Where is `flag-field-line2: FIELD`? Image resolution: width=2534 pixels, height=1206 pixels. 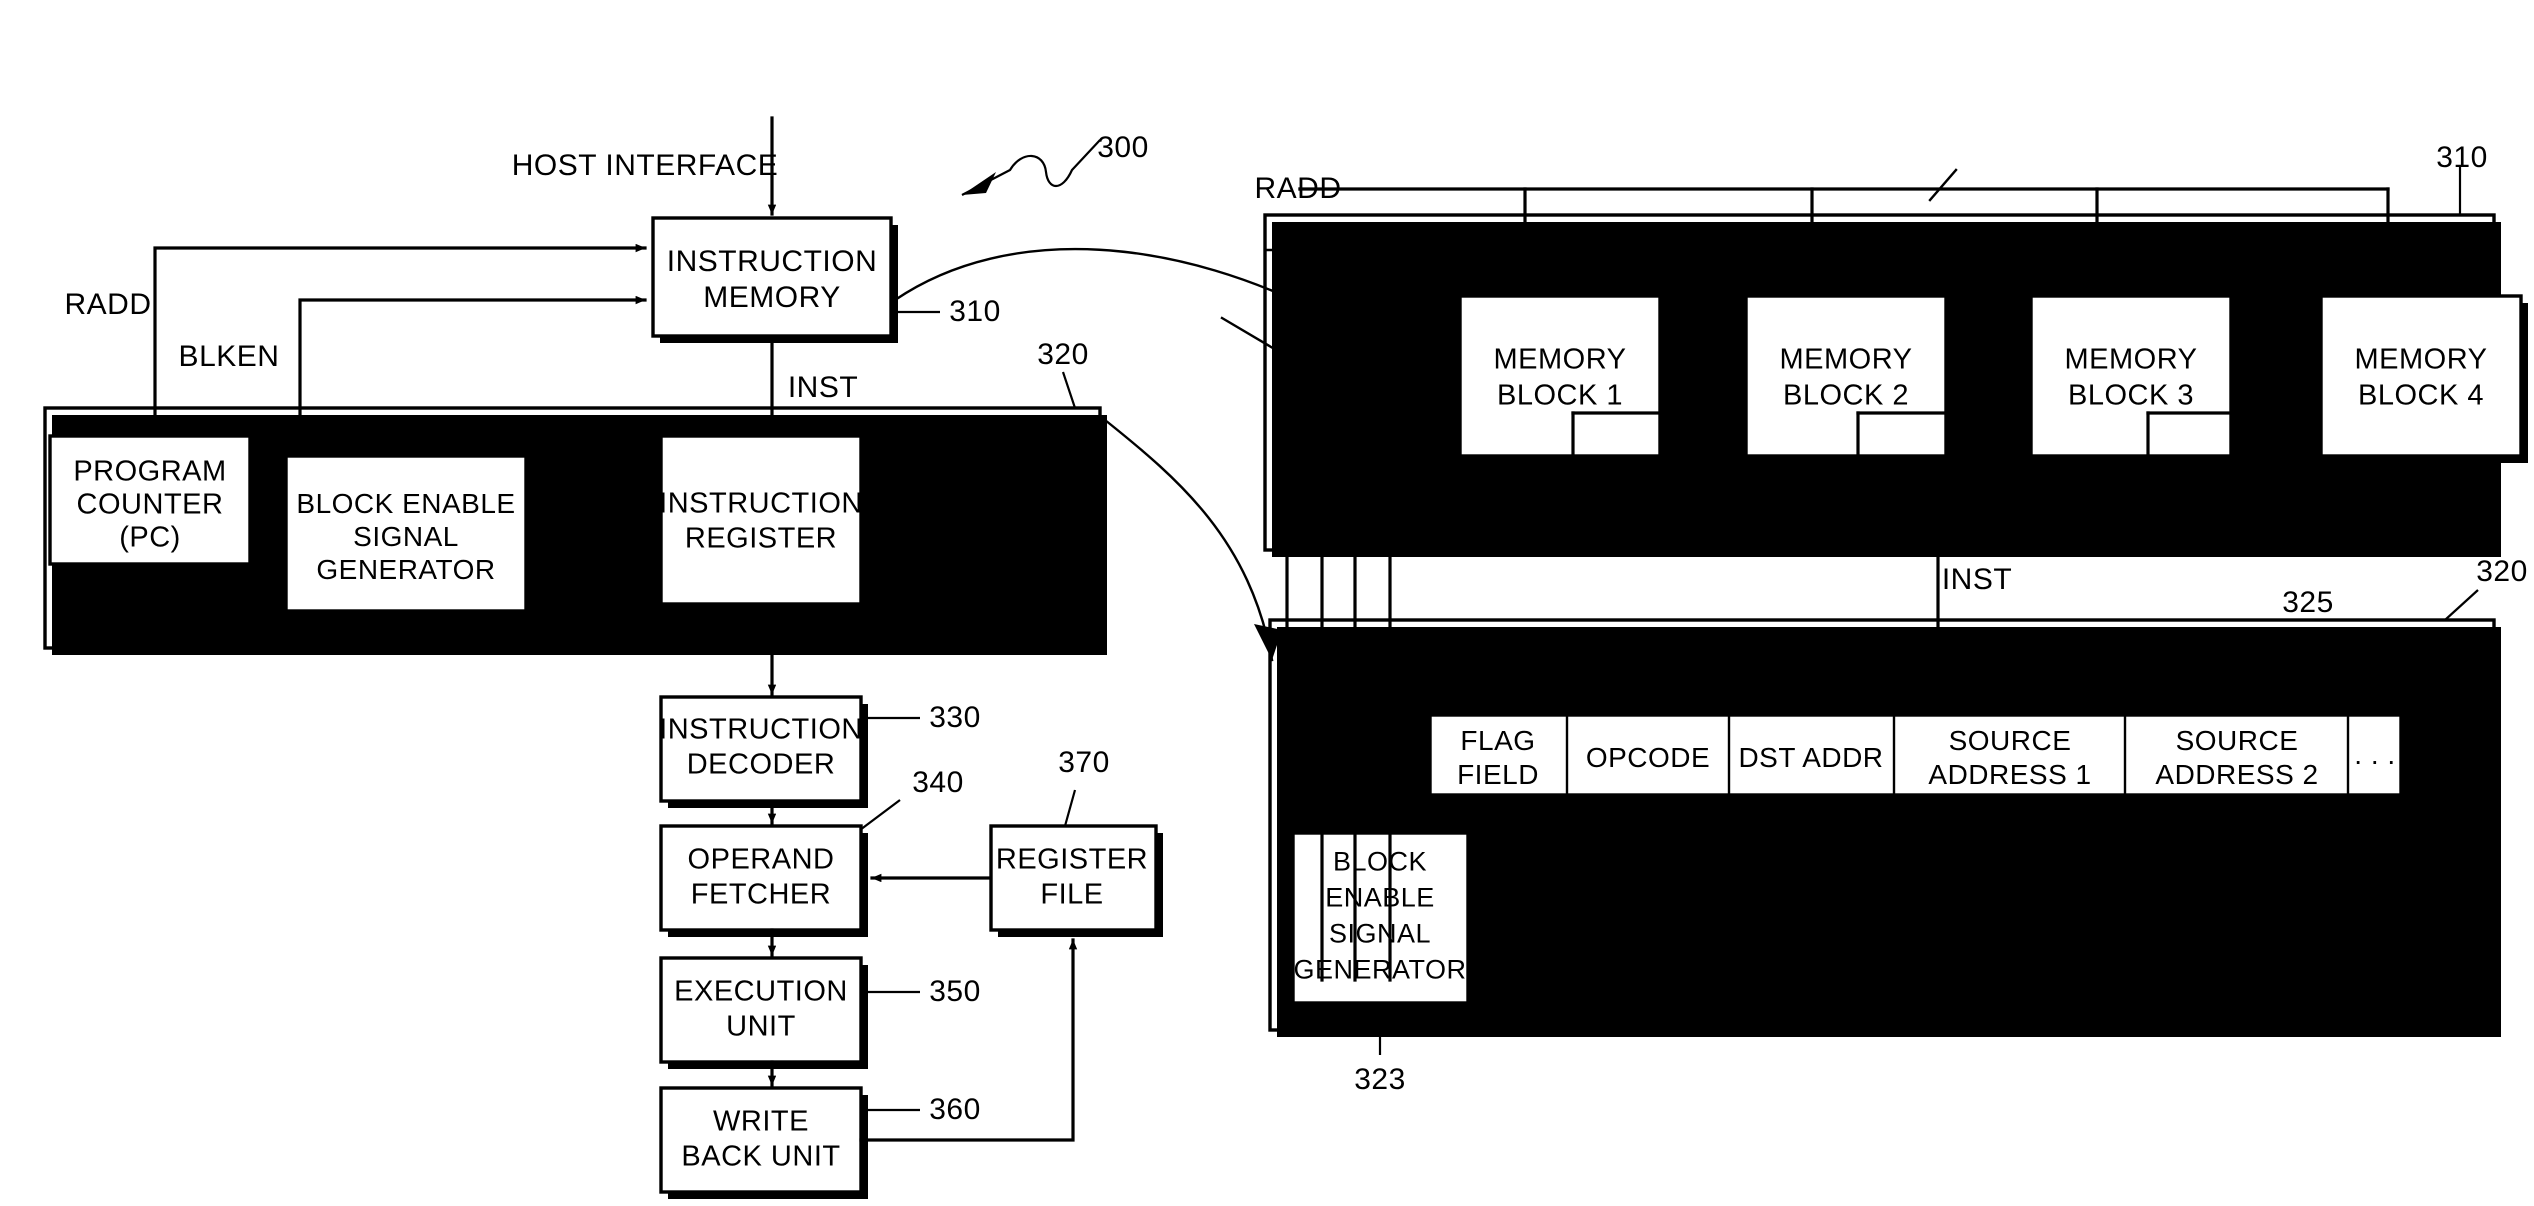
flag-field-line2: FIELD is located at coordinates (1498, 775).